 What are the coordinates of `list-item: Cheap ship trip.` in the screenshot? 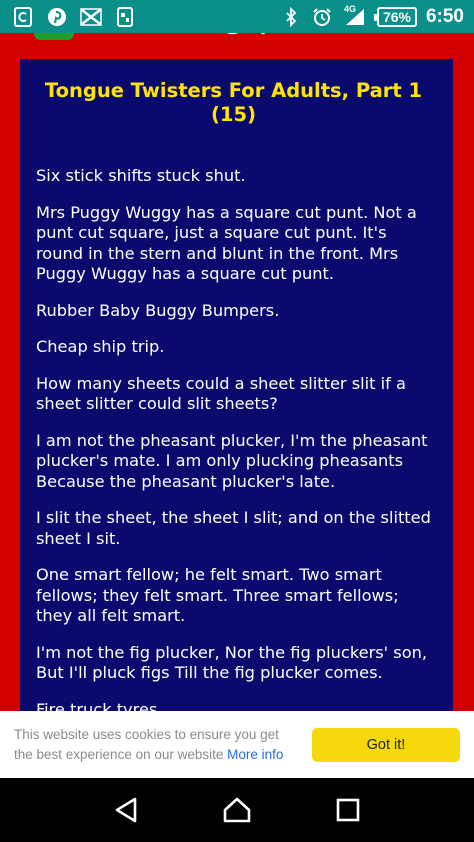 It's located at (100, 346).